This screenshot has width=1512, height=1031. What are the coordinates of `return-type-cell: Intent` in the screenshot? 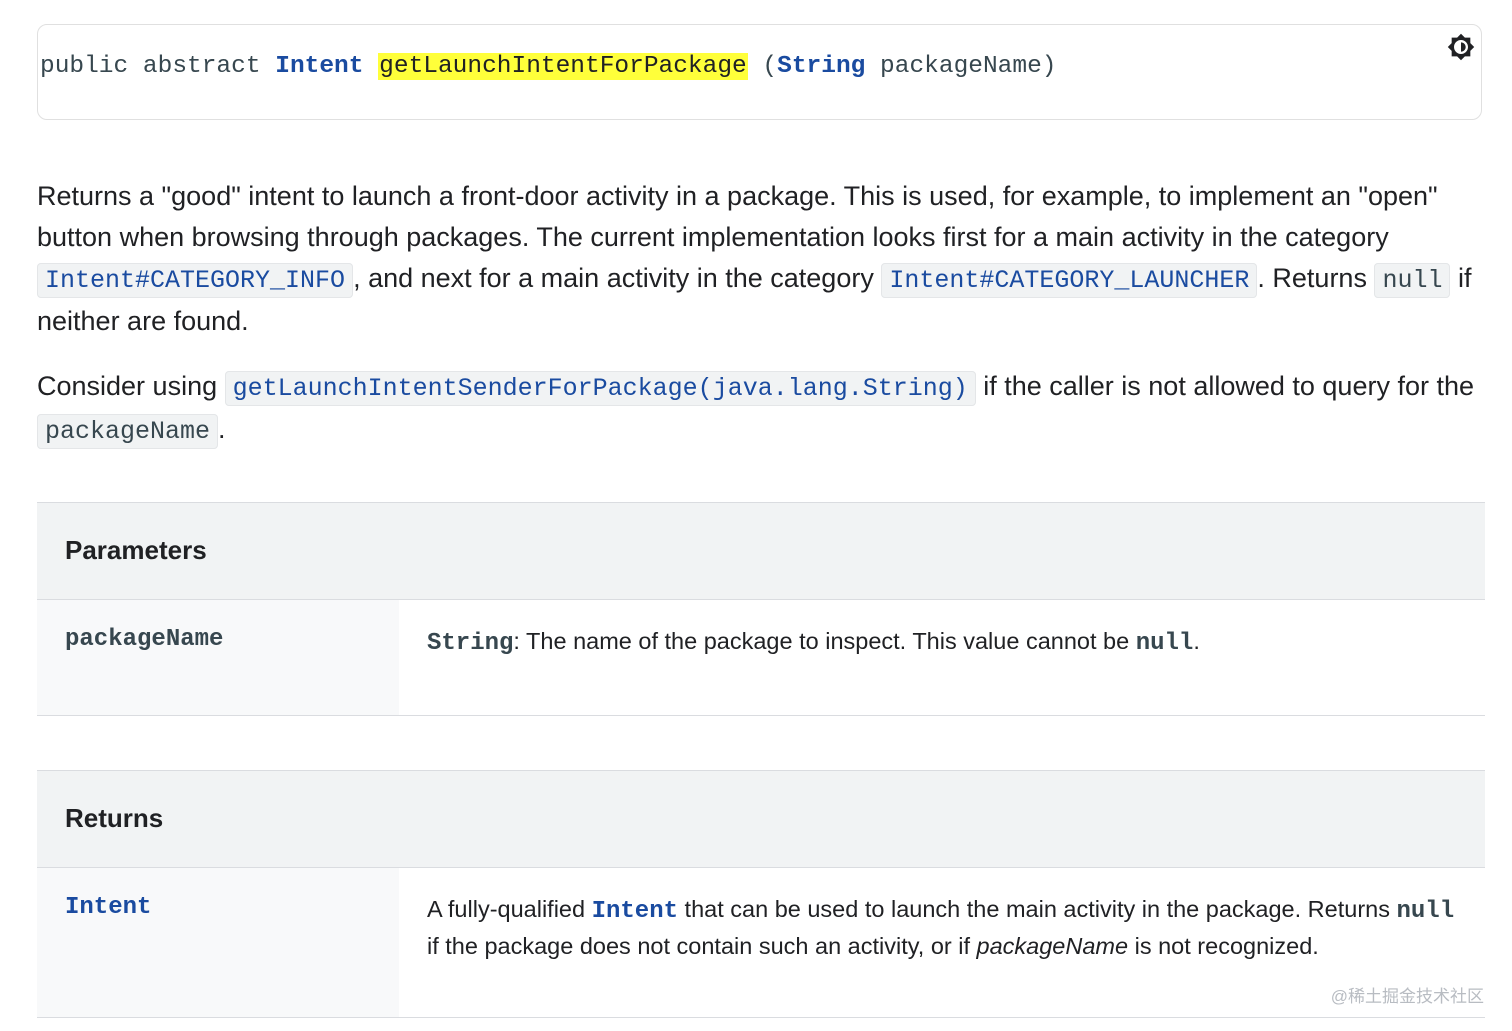 It's located at (218, 942).